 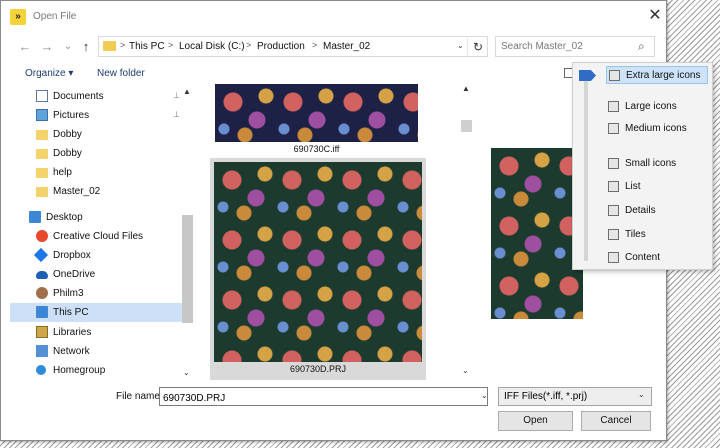 I want to click on sidebar-item-label: OneDrive, so click(x=74, y=274).